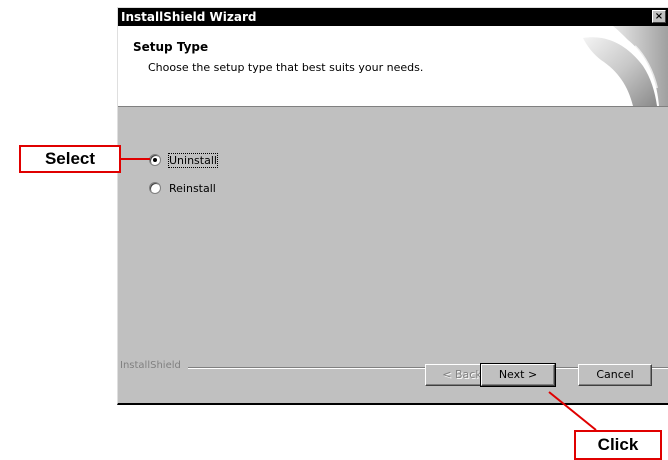 This screenshot has width=668, height=460. I want to click on option-reinstall: Reinstall, so click(182, 188).